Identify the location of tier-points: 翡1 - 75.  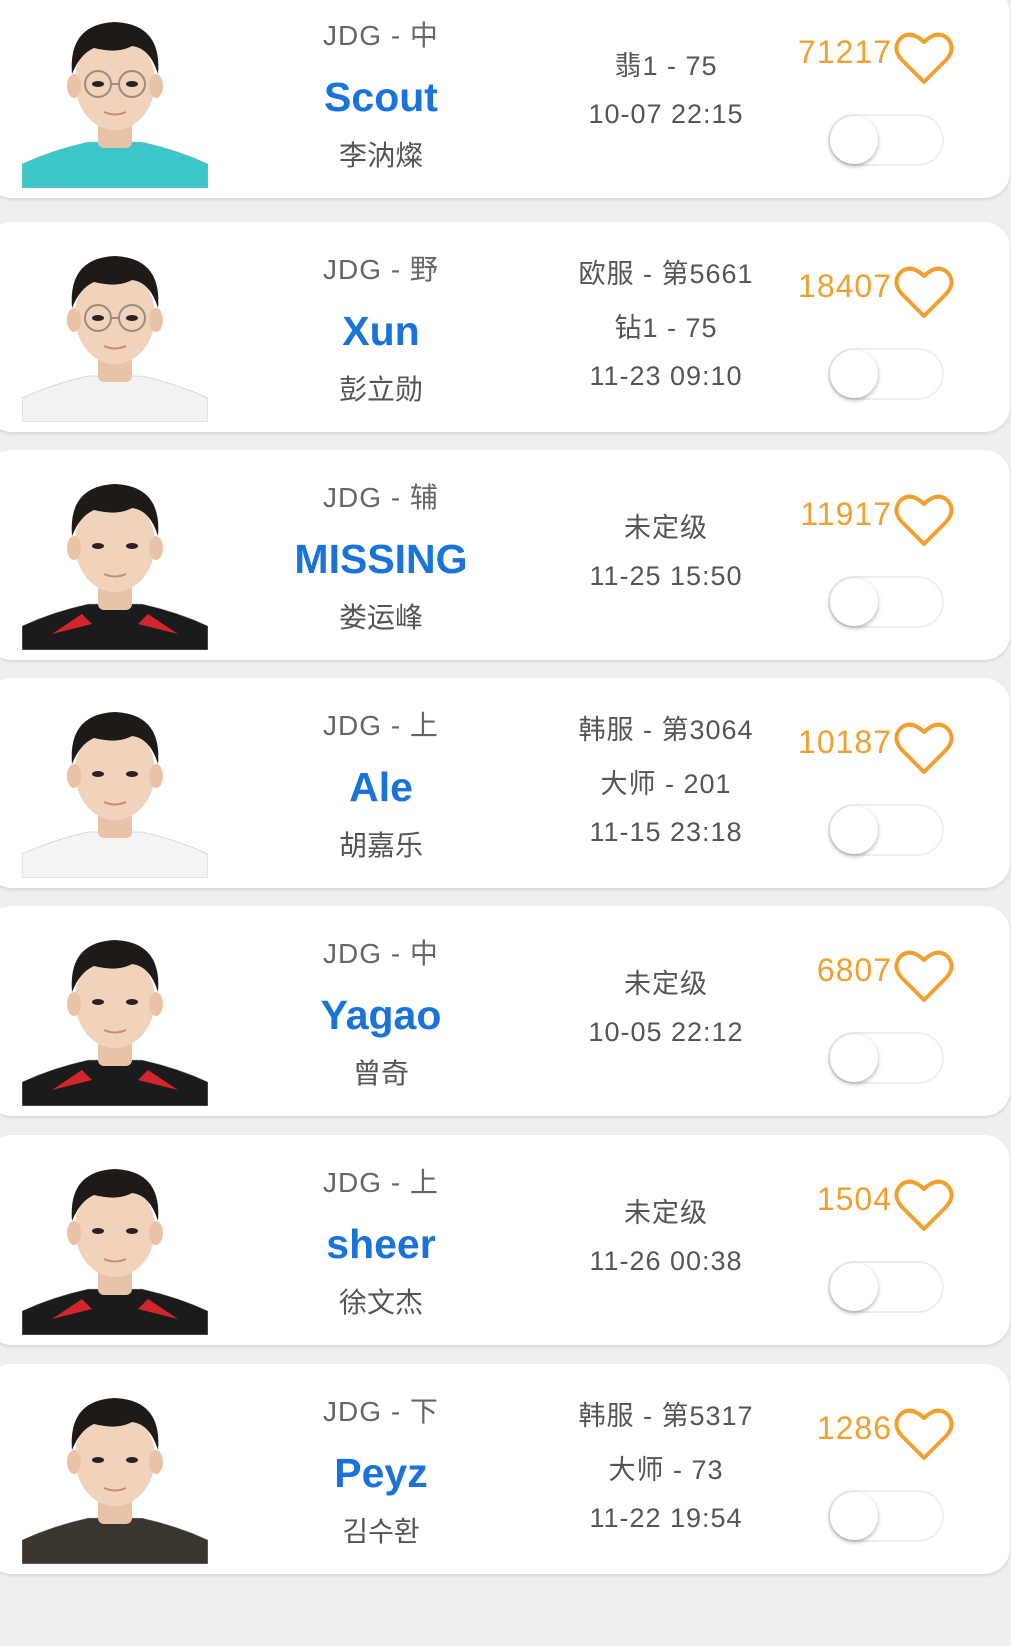
(666, 66).